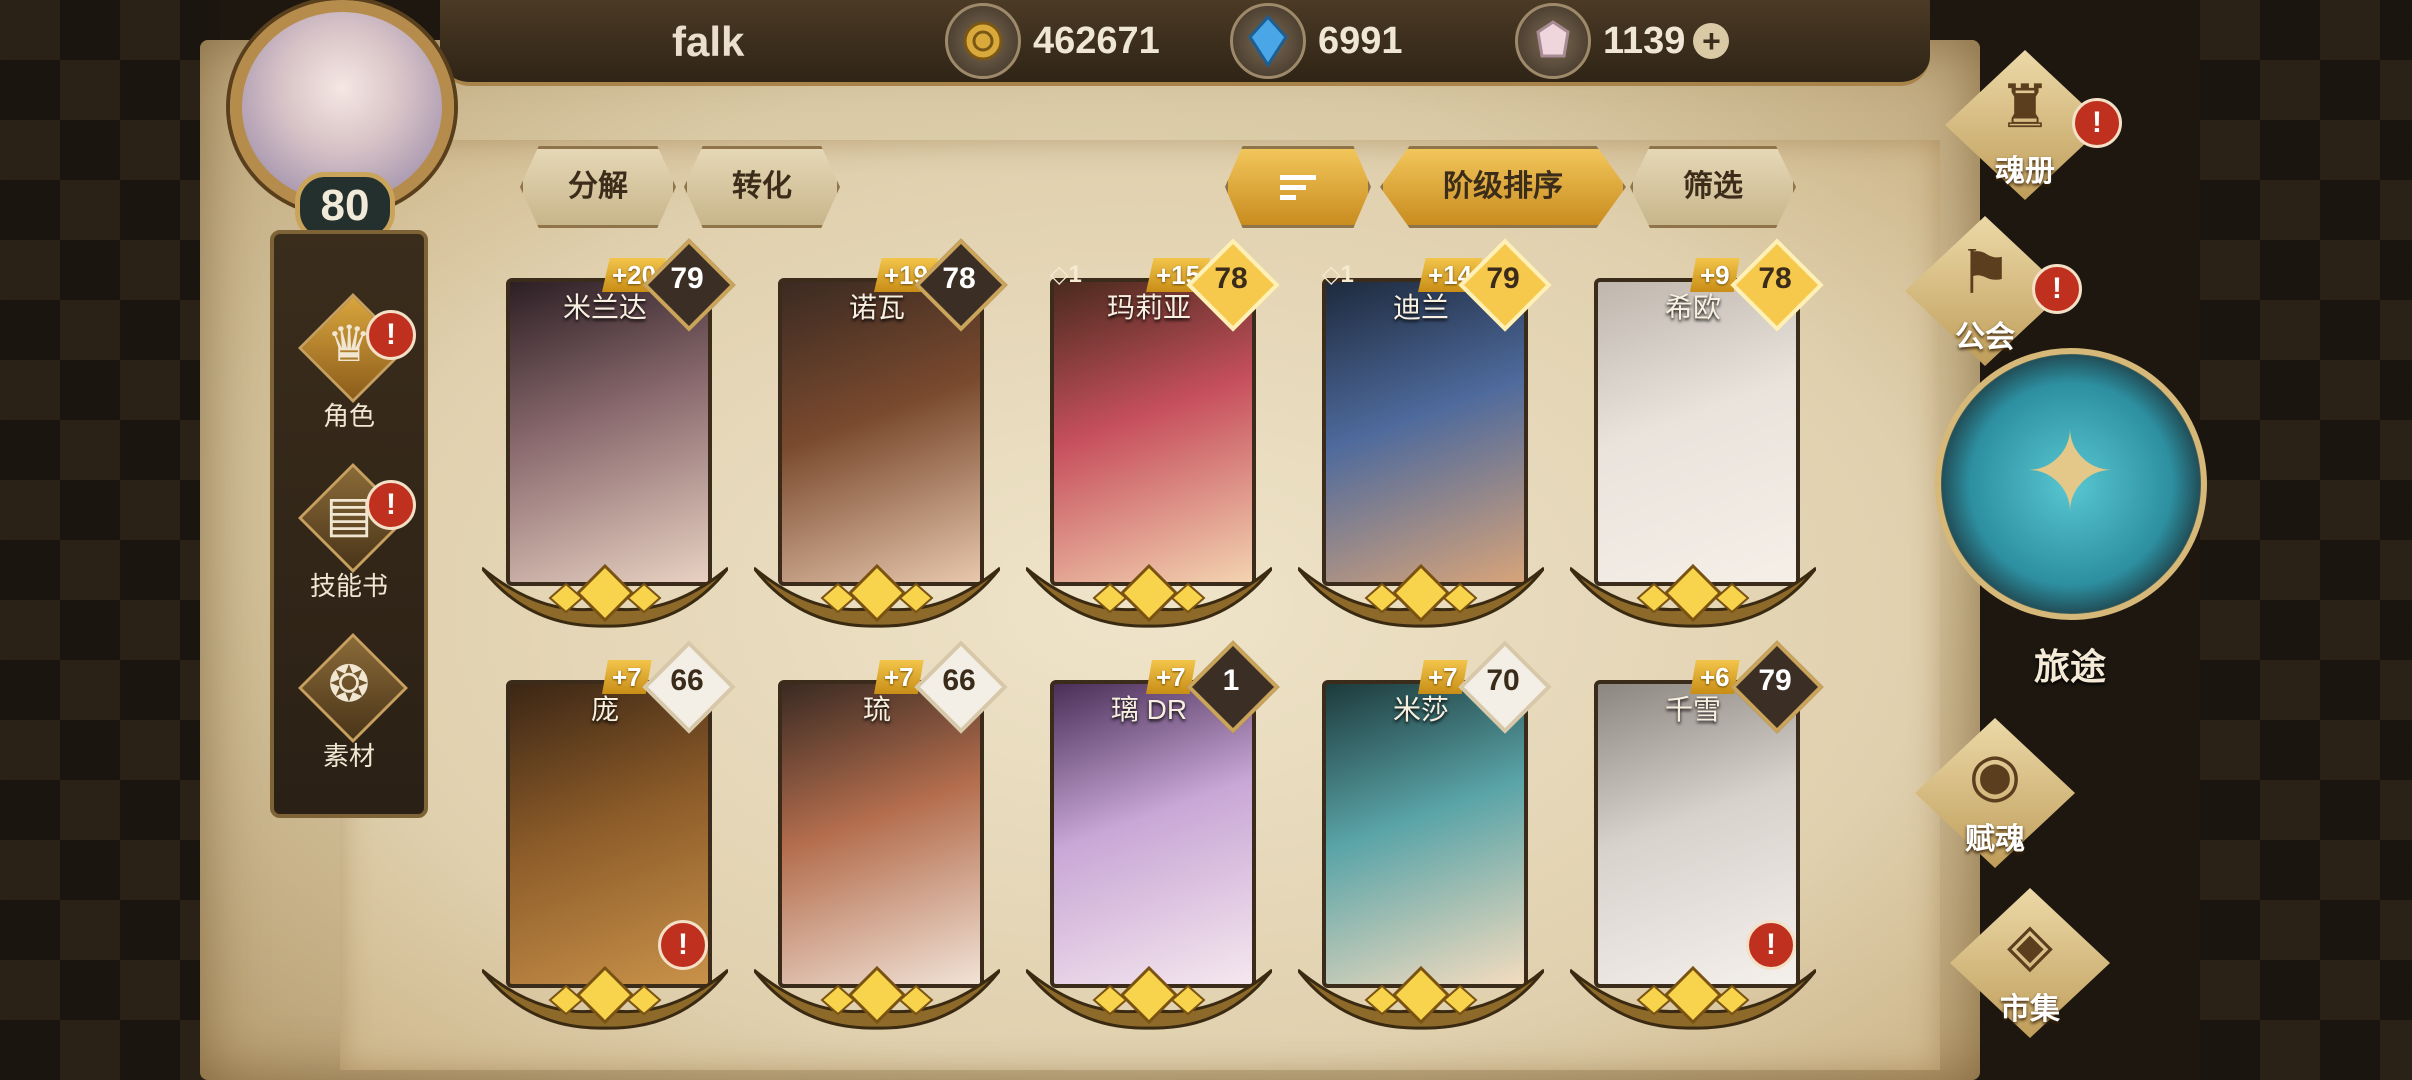  What do you see at coordinates (1268, 41) in the screenshot?
I see `blue-crystal-icon` at bounding box center [1268, 41].